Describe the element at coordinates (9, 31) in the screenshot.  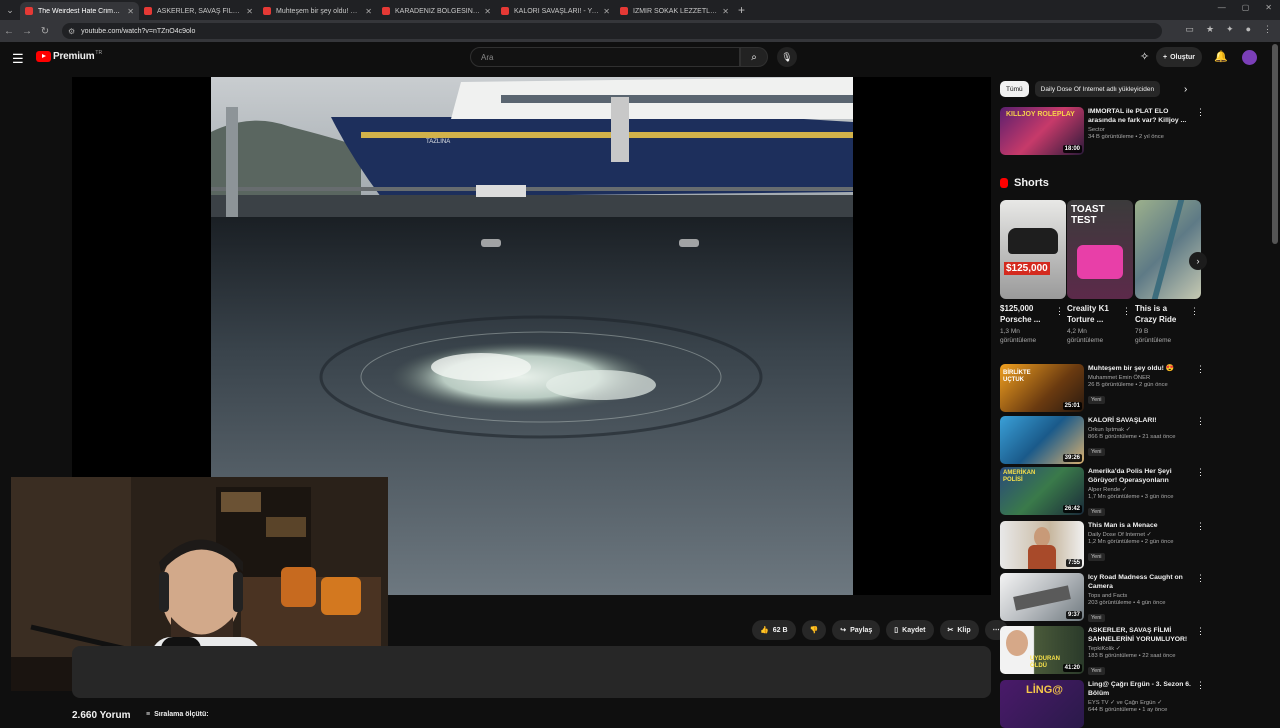
I see `back-icon: ←` at that location.